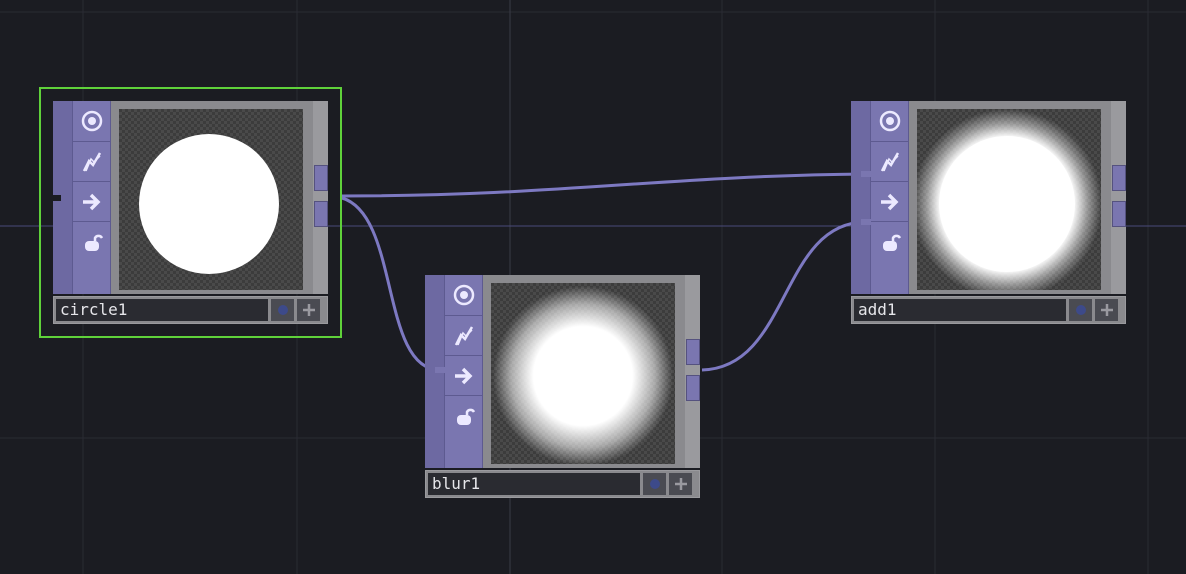 The width and height of the screenshot is (1186, 574). I want to click on node-namebar: circle1, so click(190, 310).